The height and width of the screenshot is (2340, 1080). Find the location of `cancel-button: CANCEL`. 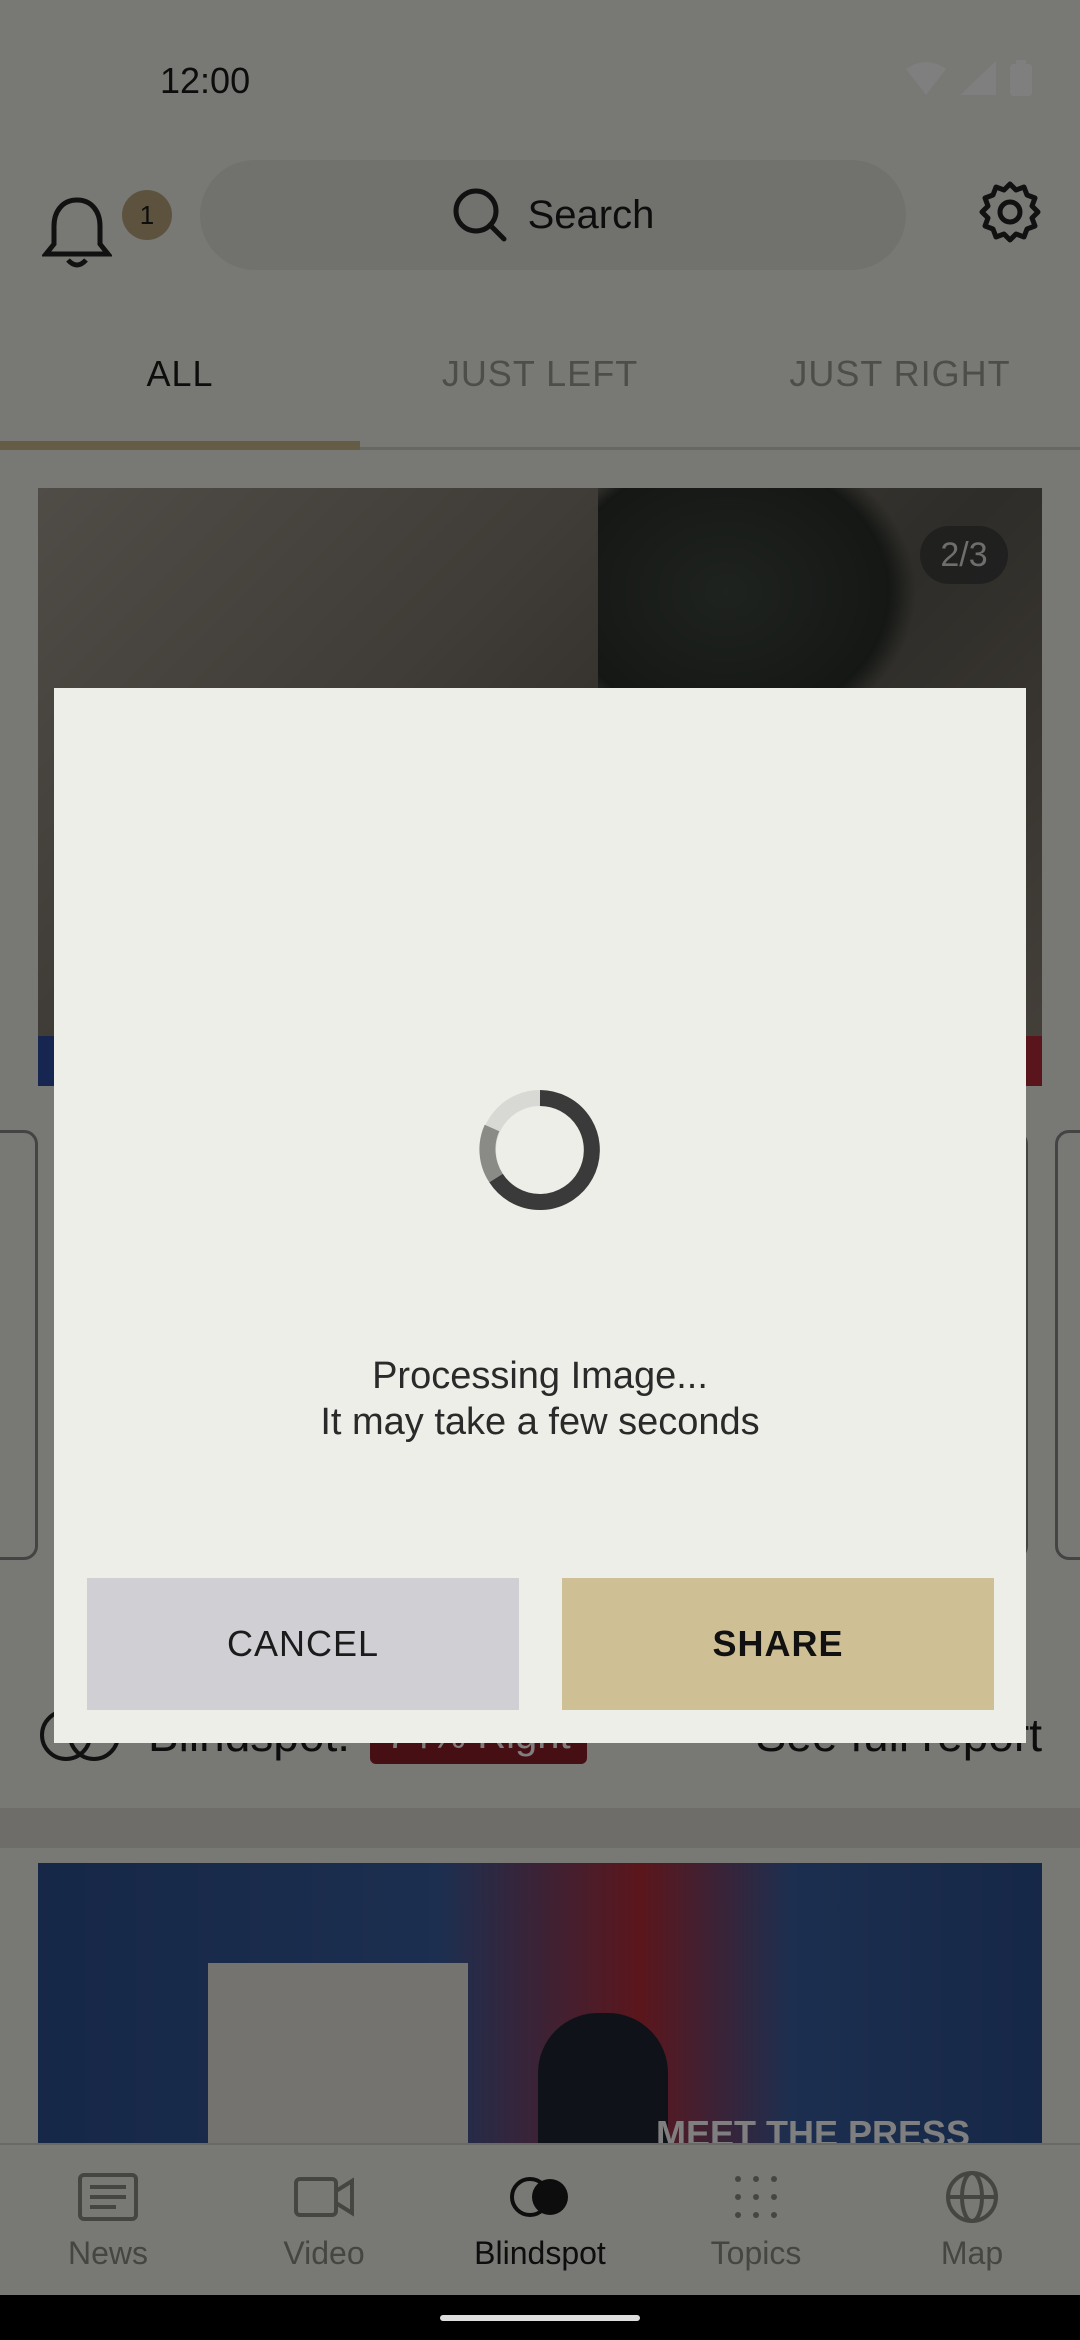

cancel-button: CANCEL is located at coordinates (303, 1644).